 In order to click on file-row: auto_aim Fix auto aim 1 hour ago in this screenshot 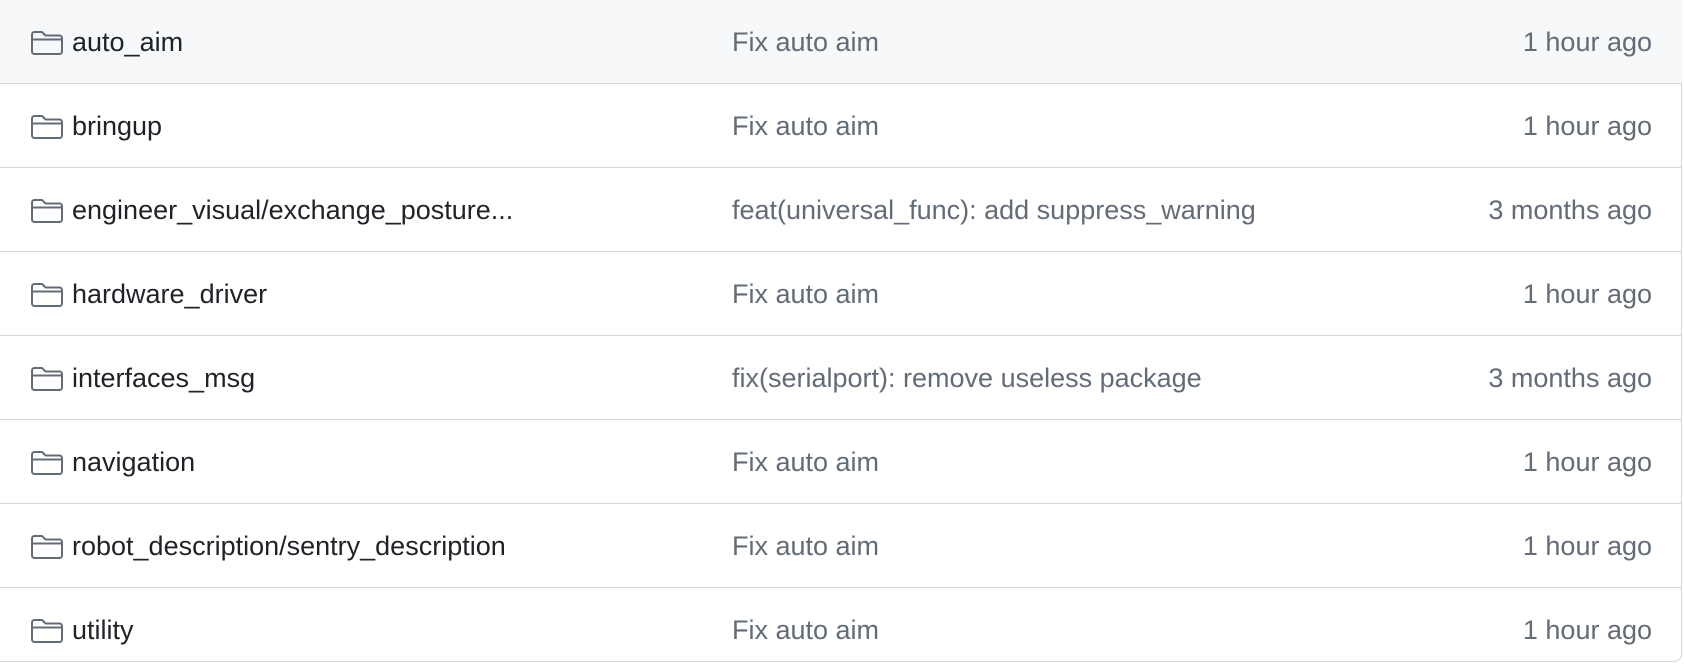, I will do `click(841, 42)`.